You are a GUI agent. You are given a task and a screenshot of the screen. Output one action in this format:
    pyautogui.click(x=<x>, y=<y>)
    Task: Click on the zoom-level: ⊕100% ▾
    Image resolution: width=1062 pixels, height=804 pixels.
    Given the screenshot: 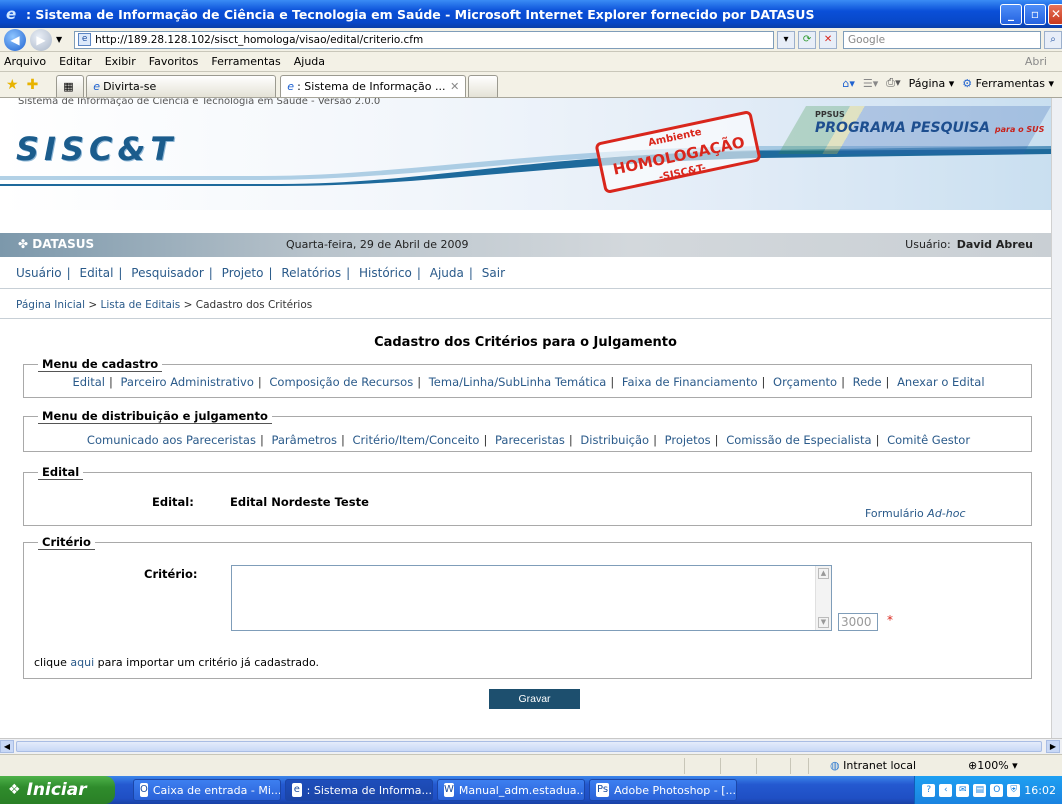 What is the action you would take?
    pyautogui.click(x=993, y=765)
    